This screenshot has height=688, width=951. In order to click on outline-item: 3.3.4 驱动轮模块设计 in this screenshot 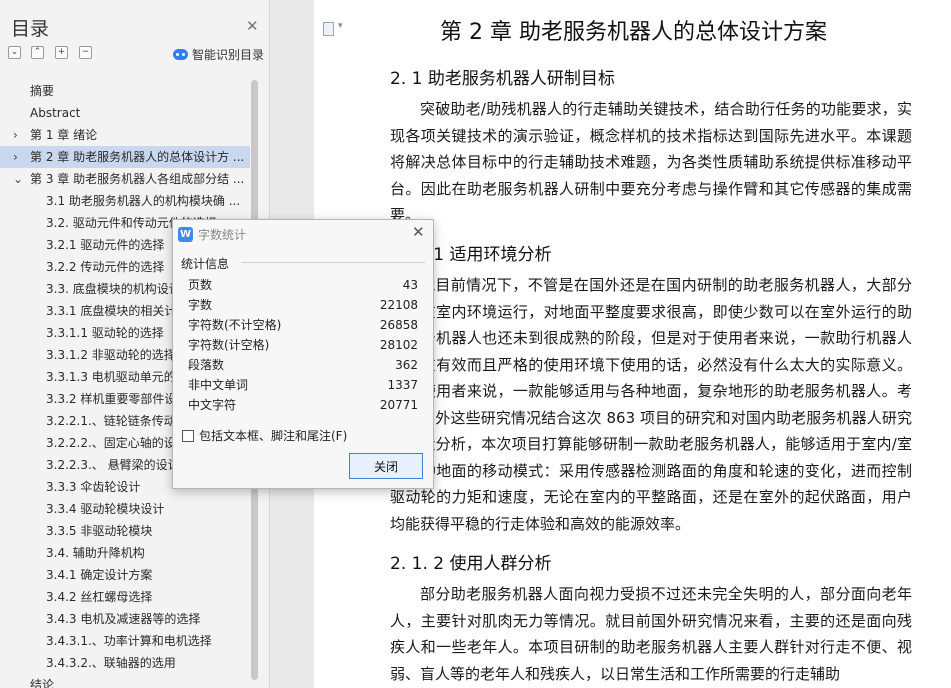, I will do `click(125, 509)`.